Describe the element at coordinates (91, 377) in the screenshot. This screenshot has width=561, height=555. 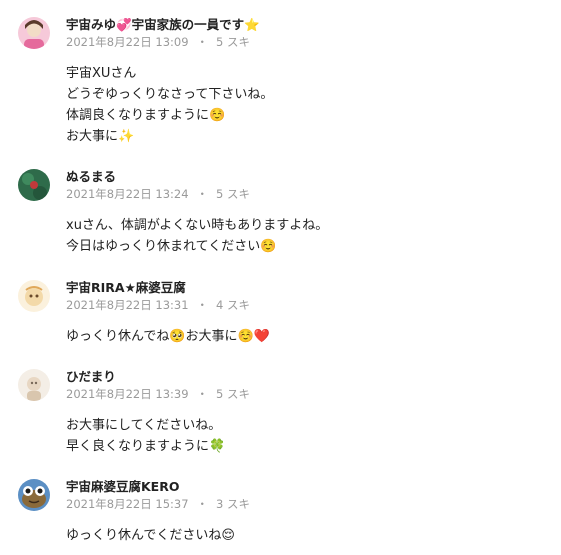
I see `comment-author: ひだまり` at that location.